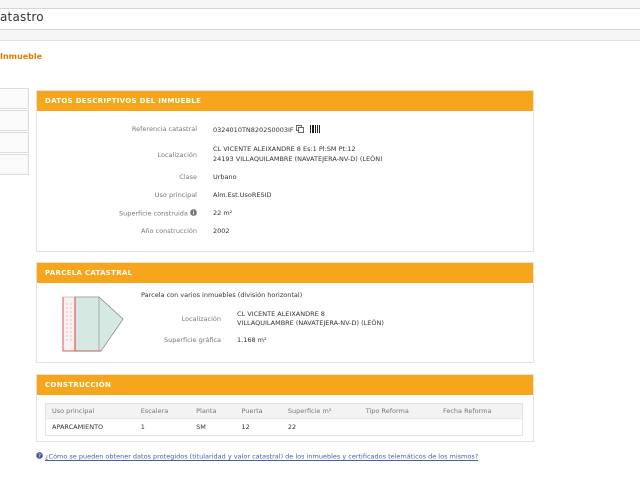  What do you see at coordinates (213, 427) in the screenshot?
I see `cell-planta: SM` at bounding box center [213, 427].